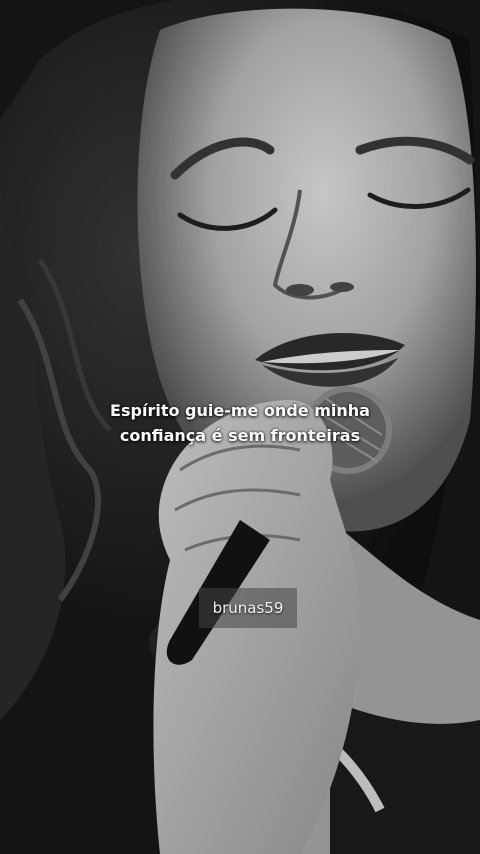 Image resolution: width=480 pixels, height=854 pixels. I want to click on username-label: brunas59, so click(248, 608).